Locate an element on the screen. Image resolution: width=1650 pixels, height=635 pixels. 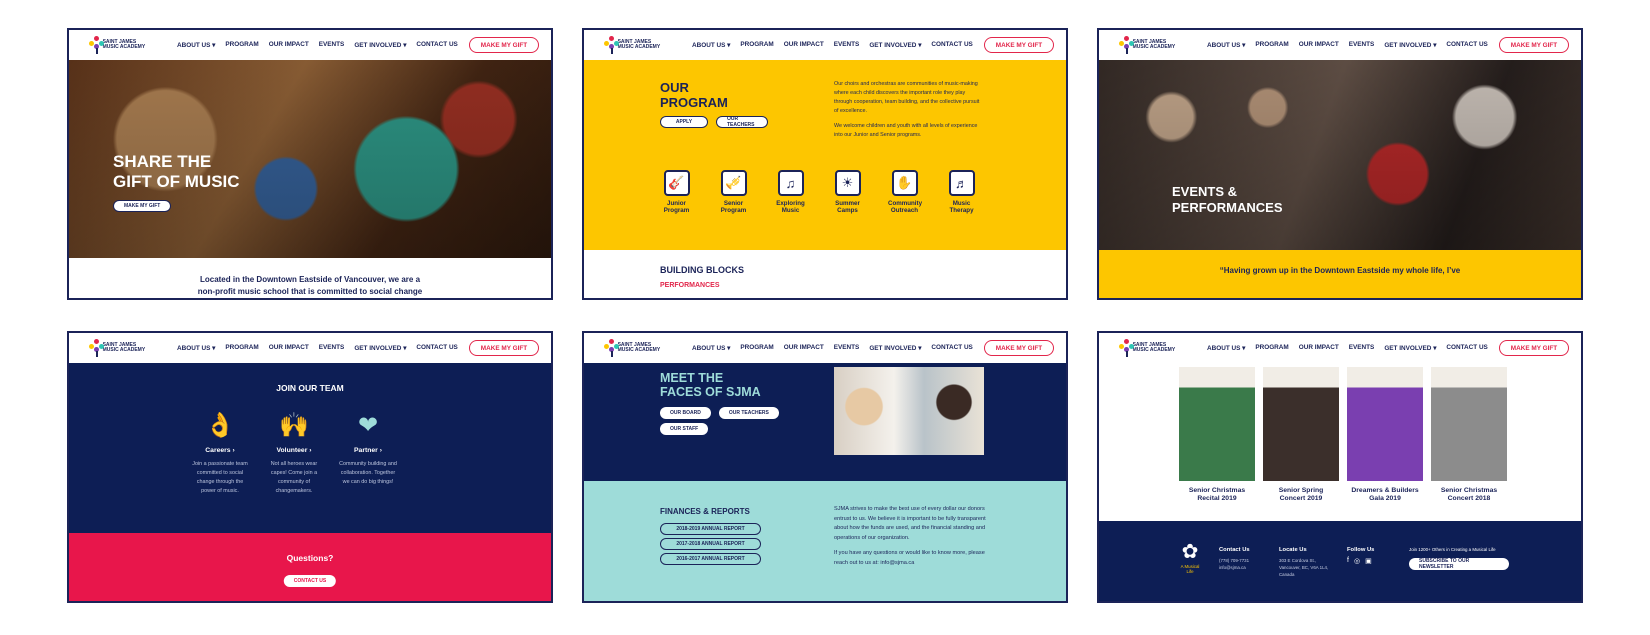
subscribe-newsletter-button: SUBSCRIBE TO OUR NEWSLETTER is located at coordinates (1459, 564).